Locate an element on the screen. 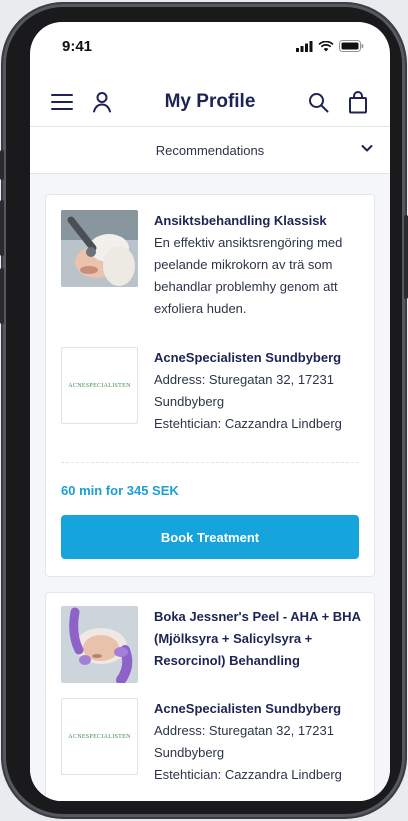  volume-up-button is located at coordinates (2, 228).